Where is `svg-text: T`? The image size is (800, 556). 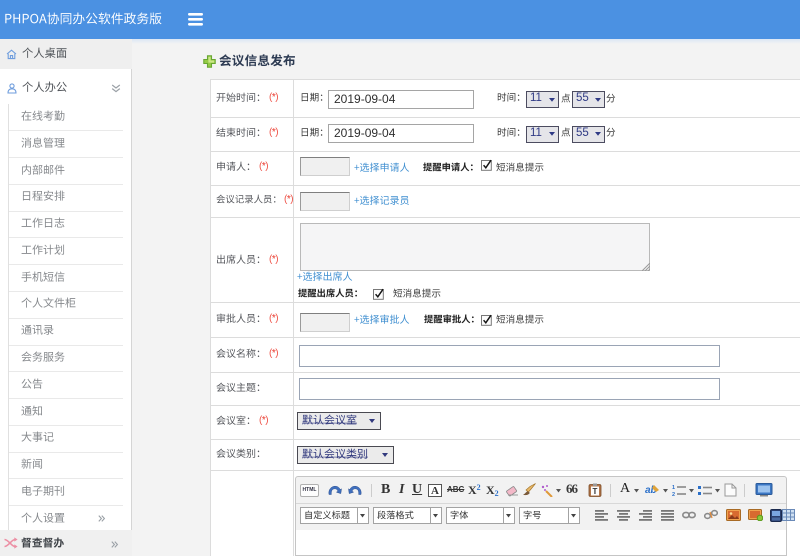
svg-text: T is located at coordinates (595, 491).